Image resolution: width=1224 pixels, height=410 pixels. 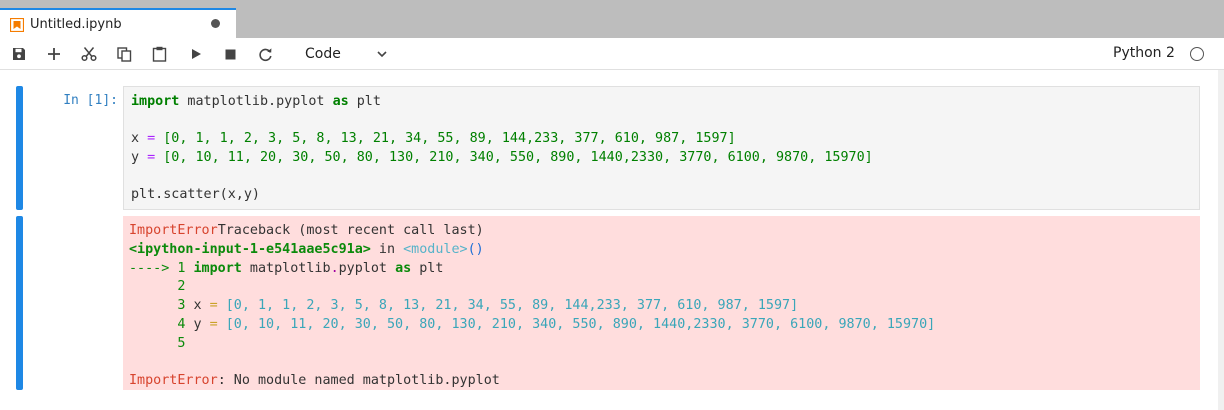 I want to click on restart-button, so click(x=265, y=54).